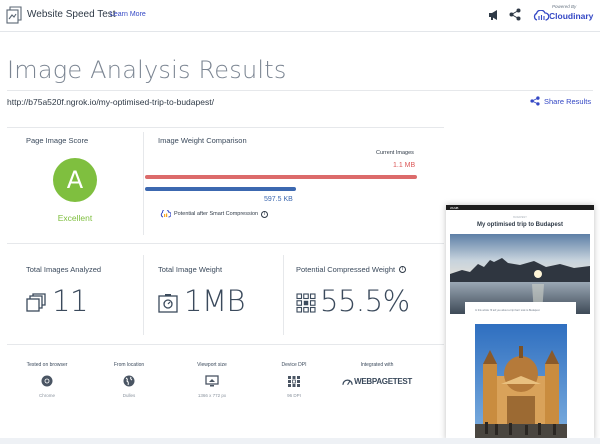 The width and height of the screenshot is (600, 444). Describe the element at coordinates (129, 365) in the screenshot. I see `env-location-label: From location` at that location.